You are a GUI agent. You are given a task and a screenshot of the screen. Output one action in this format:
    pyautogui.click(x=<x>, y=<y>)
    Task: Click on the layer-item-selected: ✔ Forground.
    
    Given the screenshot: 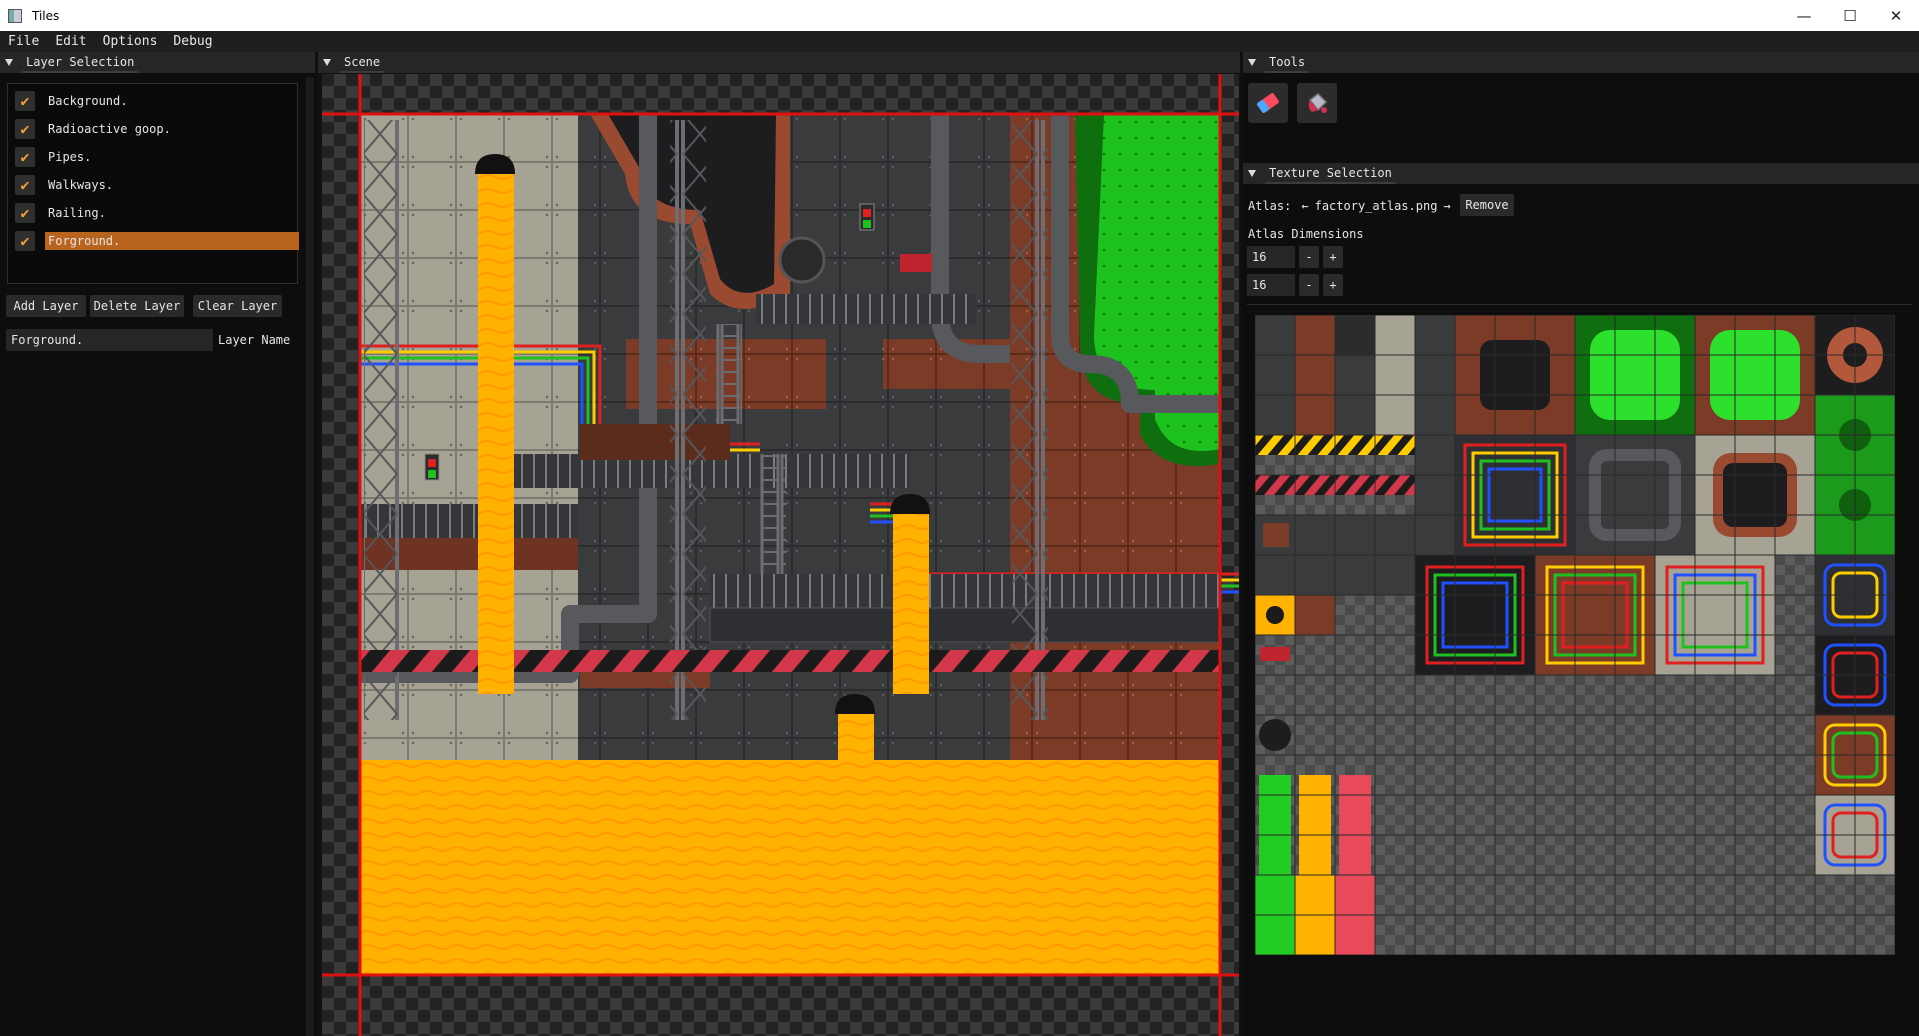 What is the action you would take?
    pyautogui.click(x=157, y=241)
    